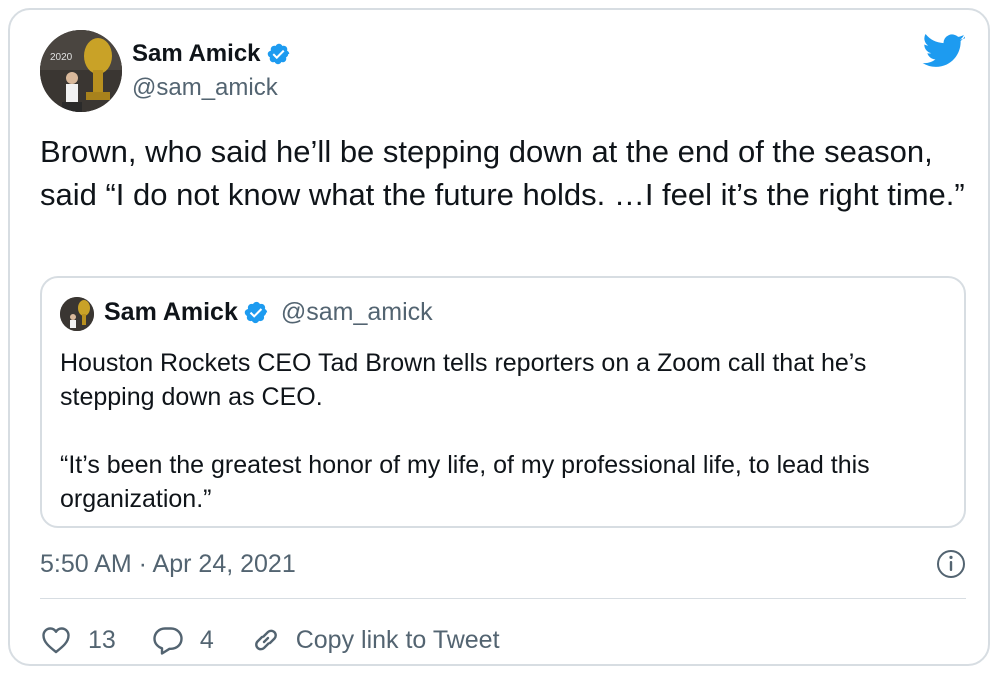  I want to click on author-avatar: 2020, so click(81, 71).